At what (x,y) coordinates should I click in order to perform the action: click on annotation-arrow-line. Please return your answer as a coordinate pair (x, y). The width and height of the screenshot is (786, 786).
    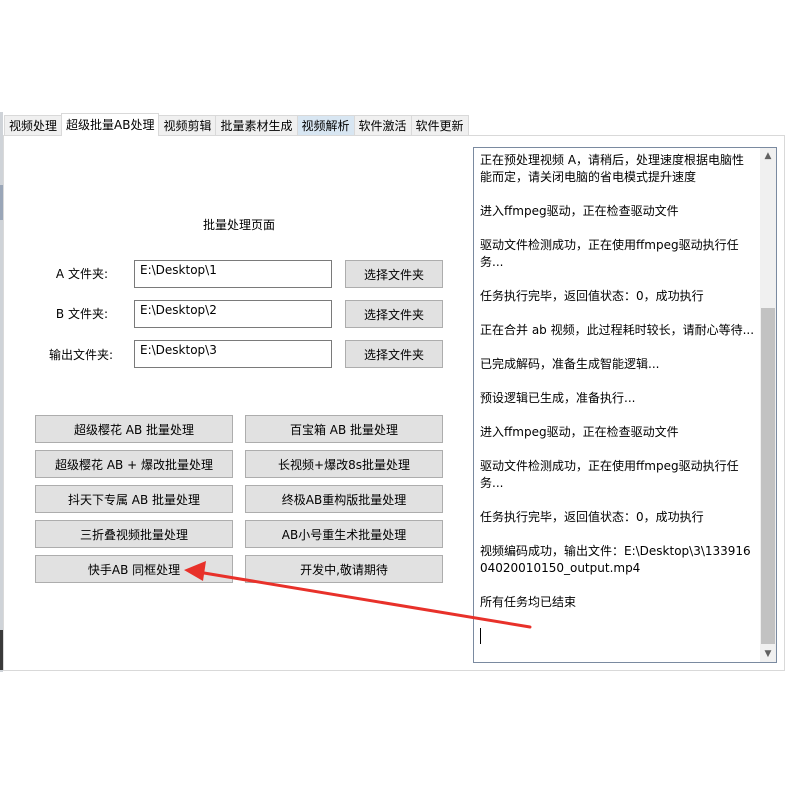
    Looking at the image, I should click on (364, 599).